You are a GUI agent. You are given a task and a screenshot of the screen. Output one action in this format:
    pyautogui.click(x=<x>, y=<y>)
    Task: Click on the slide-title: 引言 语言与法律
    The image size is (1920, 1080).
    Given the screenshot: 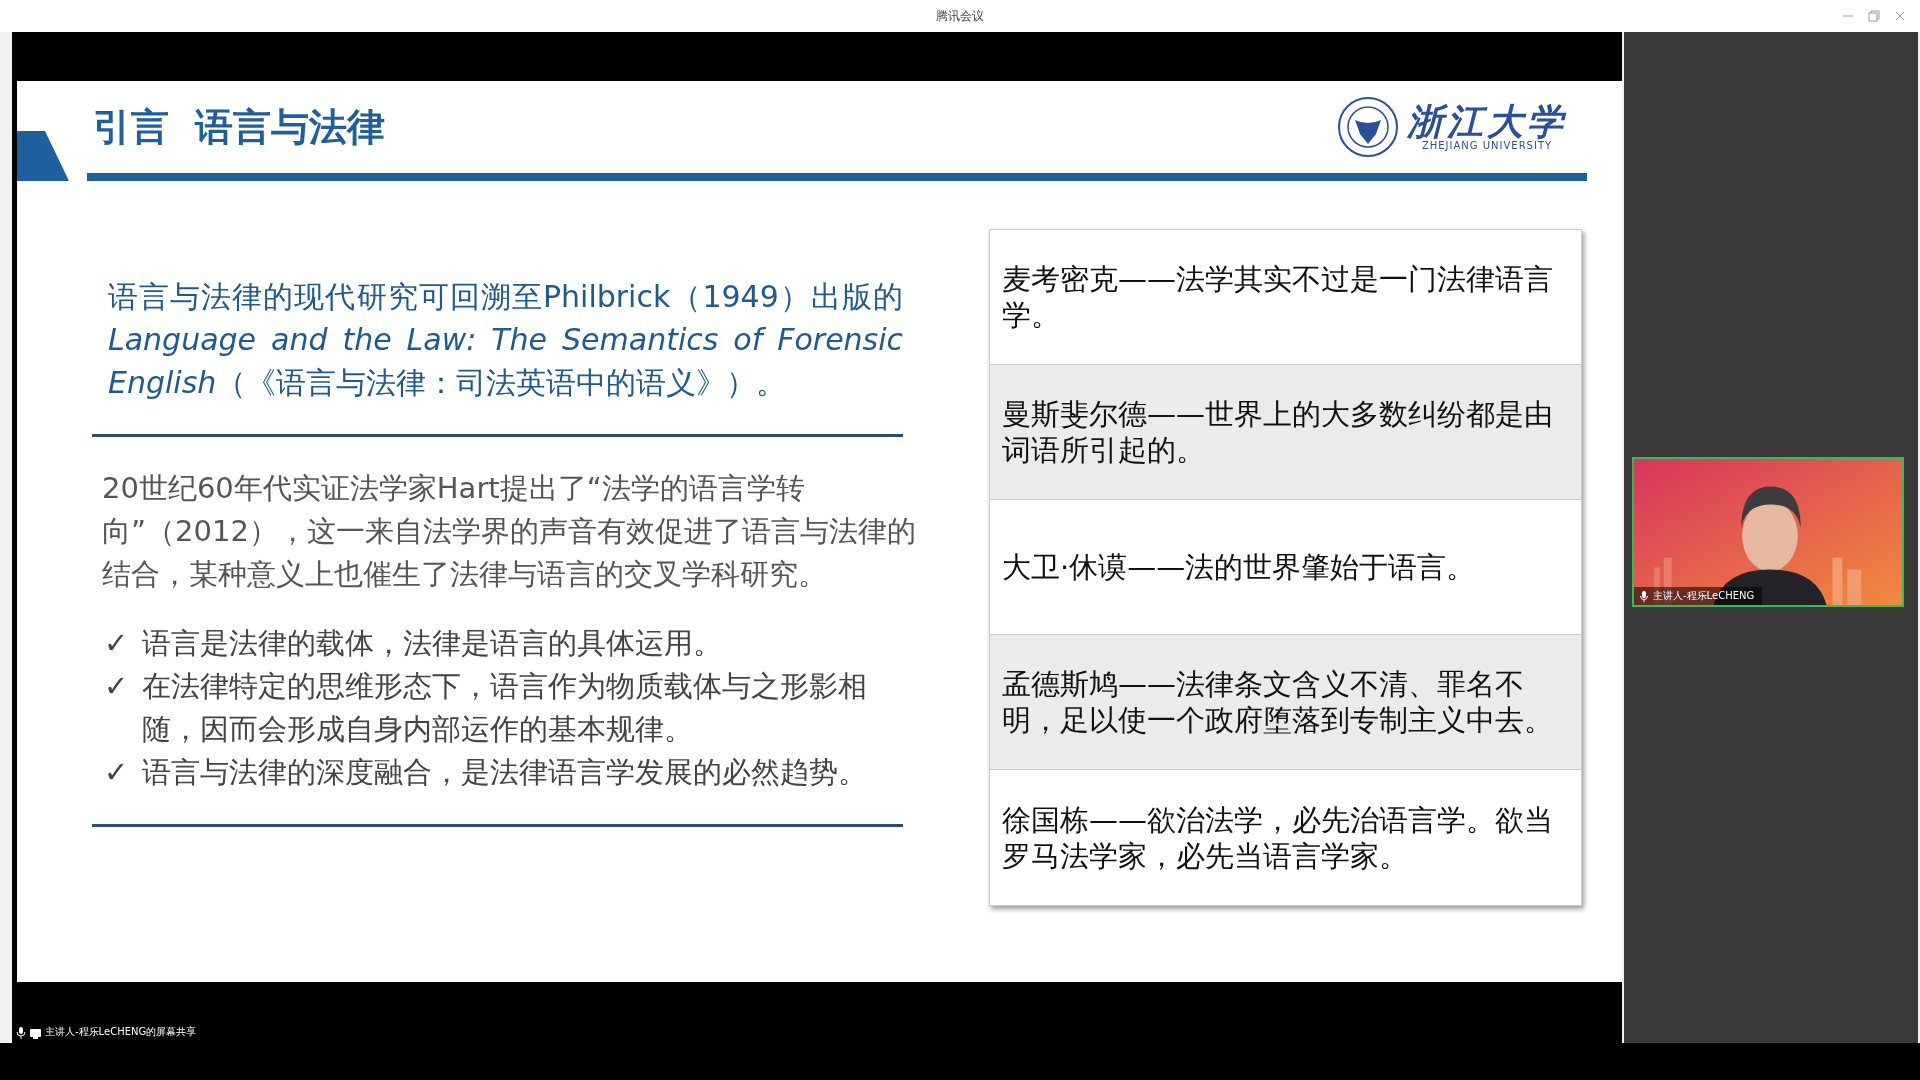 What is the action you would take?
    pyautogui.click(x=239, y=127)
    